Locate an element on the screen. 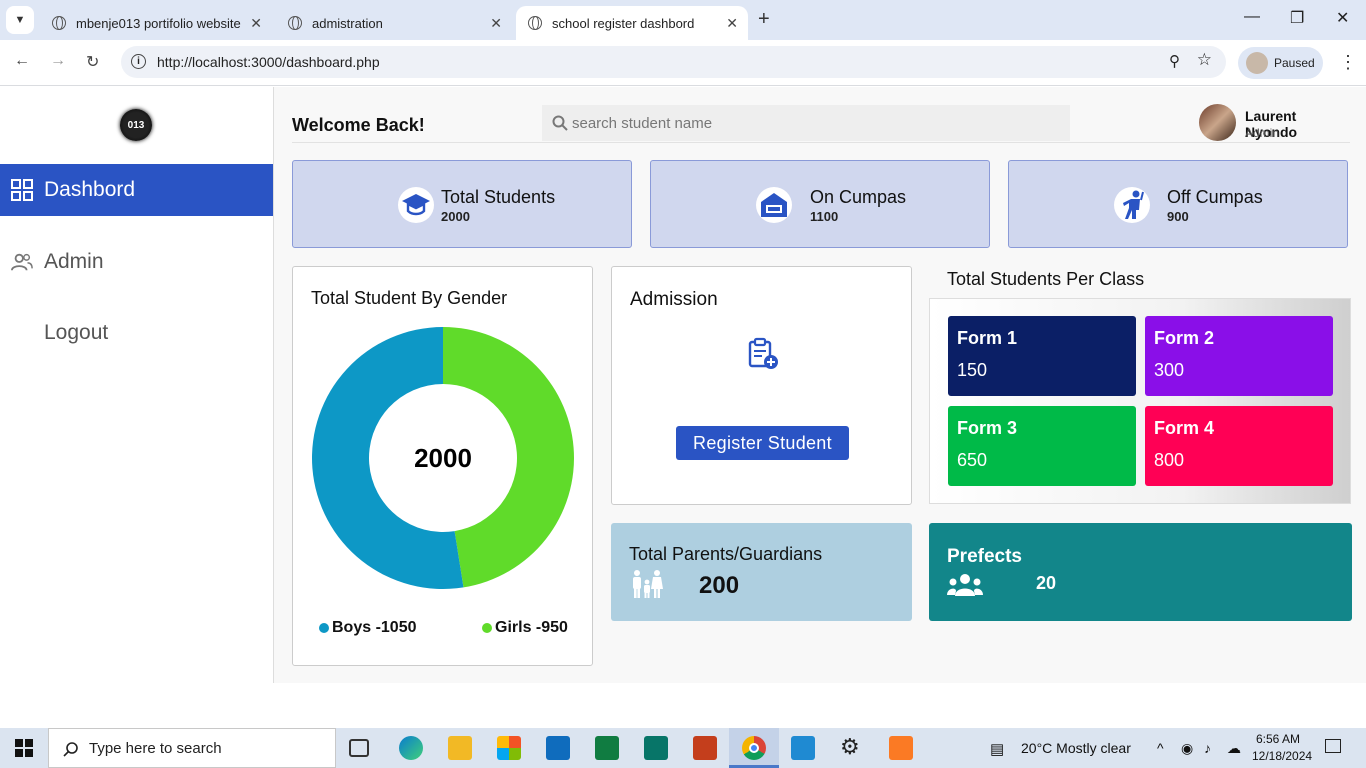  stat-card-on-campus: On Cumpas 1100 is located at coordinates (820, 204).